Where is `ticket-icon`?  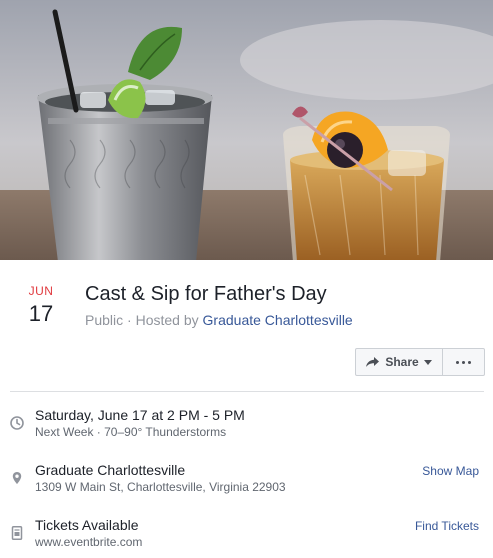
ticket-icon is located at coordinates (17, 533).